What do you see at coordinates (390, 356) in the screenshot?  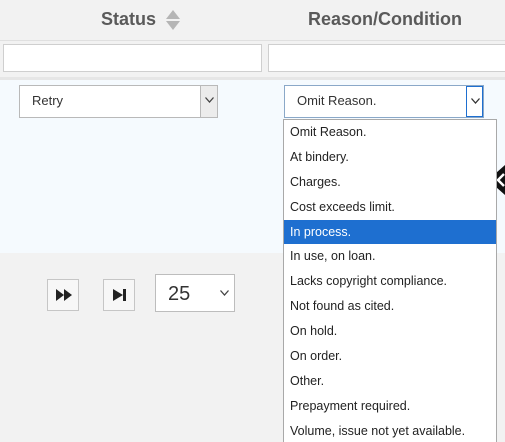 I see `reason-option: On order.` at bounding box center [390, 356].